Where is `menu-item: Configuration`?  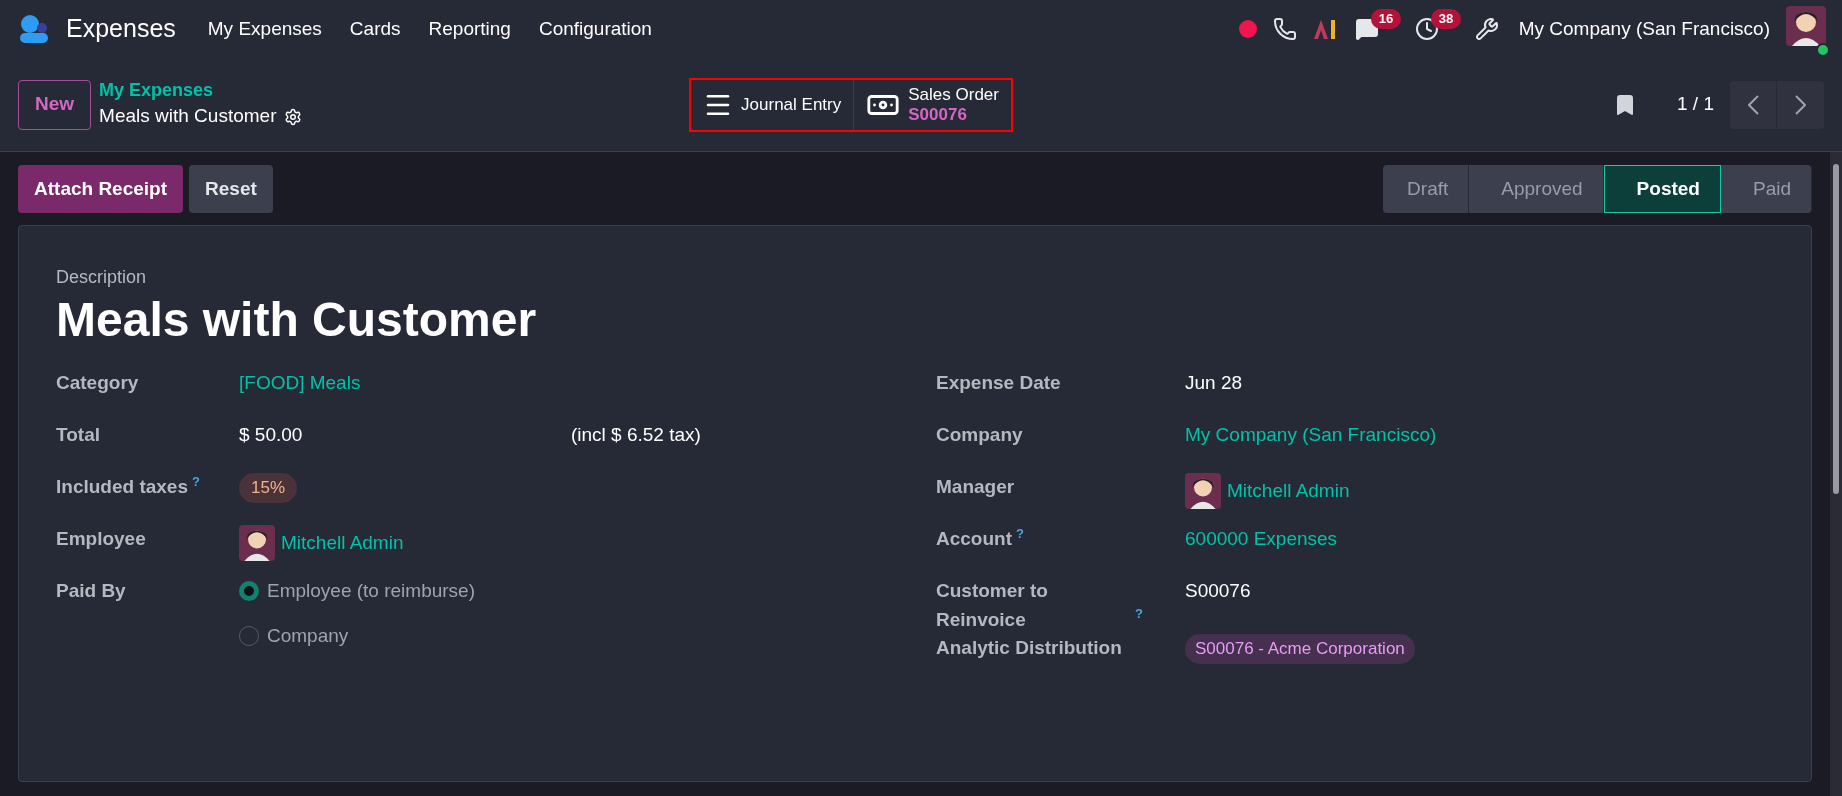
menu-item: Configuration is located at coordinates (595, 29).